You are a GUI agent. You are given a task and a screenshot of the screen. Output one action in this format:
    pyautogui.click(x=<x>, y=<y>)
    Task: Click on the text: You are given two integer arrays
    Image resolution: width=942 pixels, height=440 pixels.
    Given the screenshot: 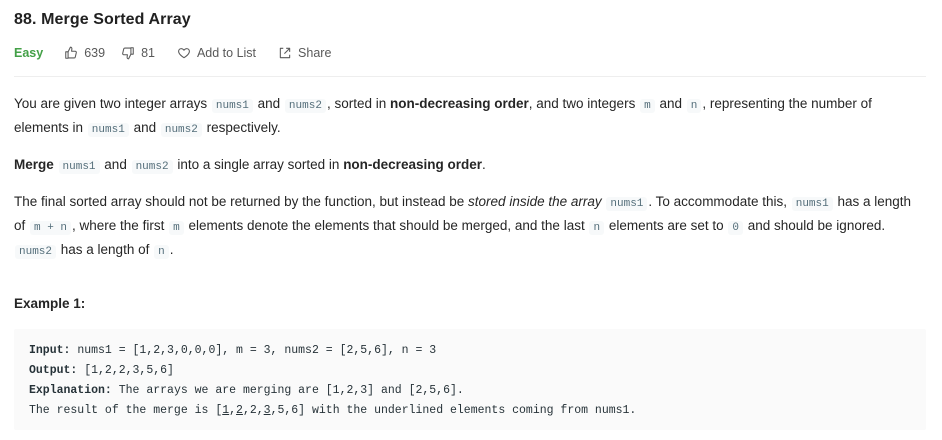 What is the action you would take?
    pyautogui.click(x=112, y=103)
    